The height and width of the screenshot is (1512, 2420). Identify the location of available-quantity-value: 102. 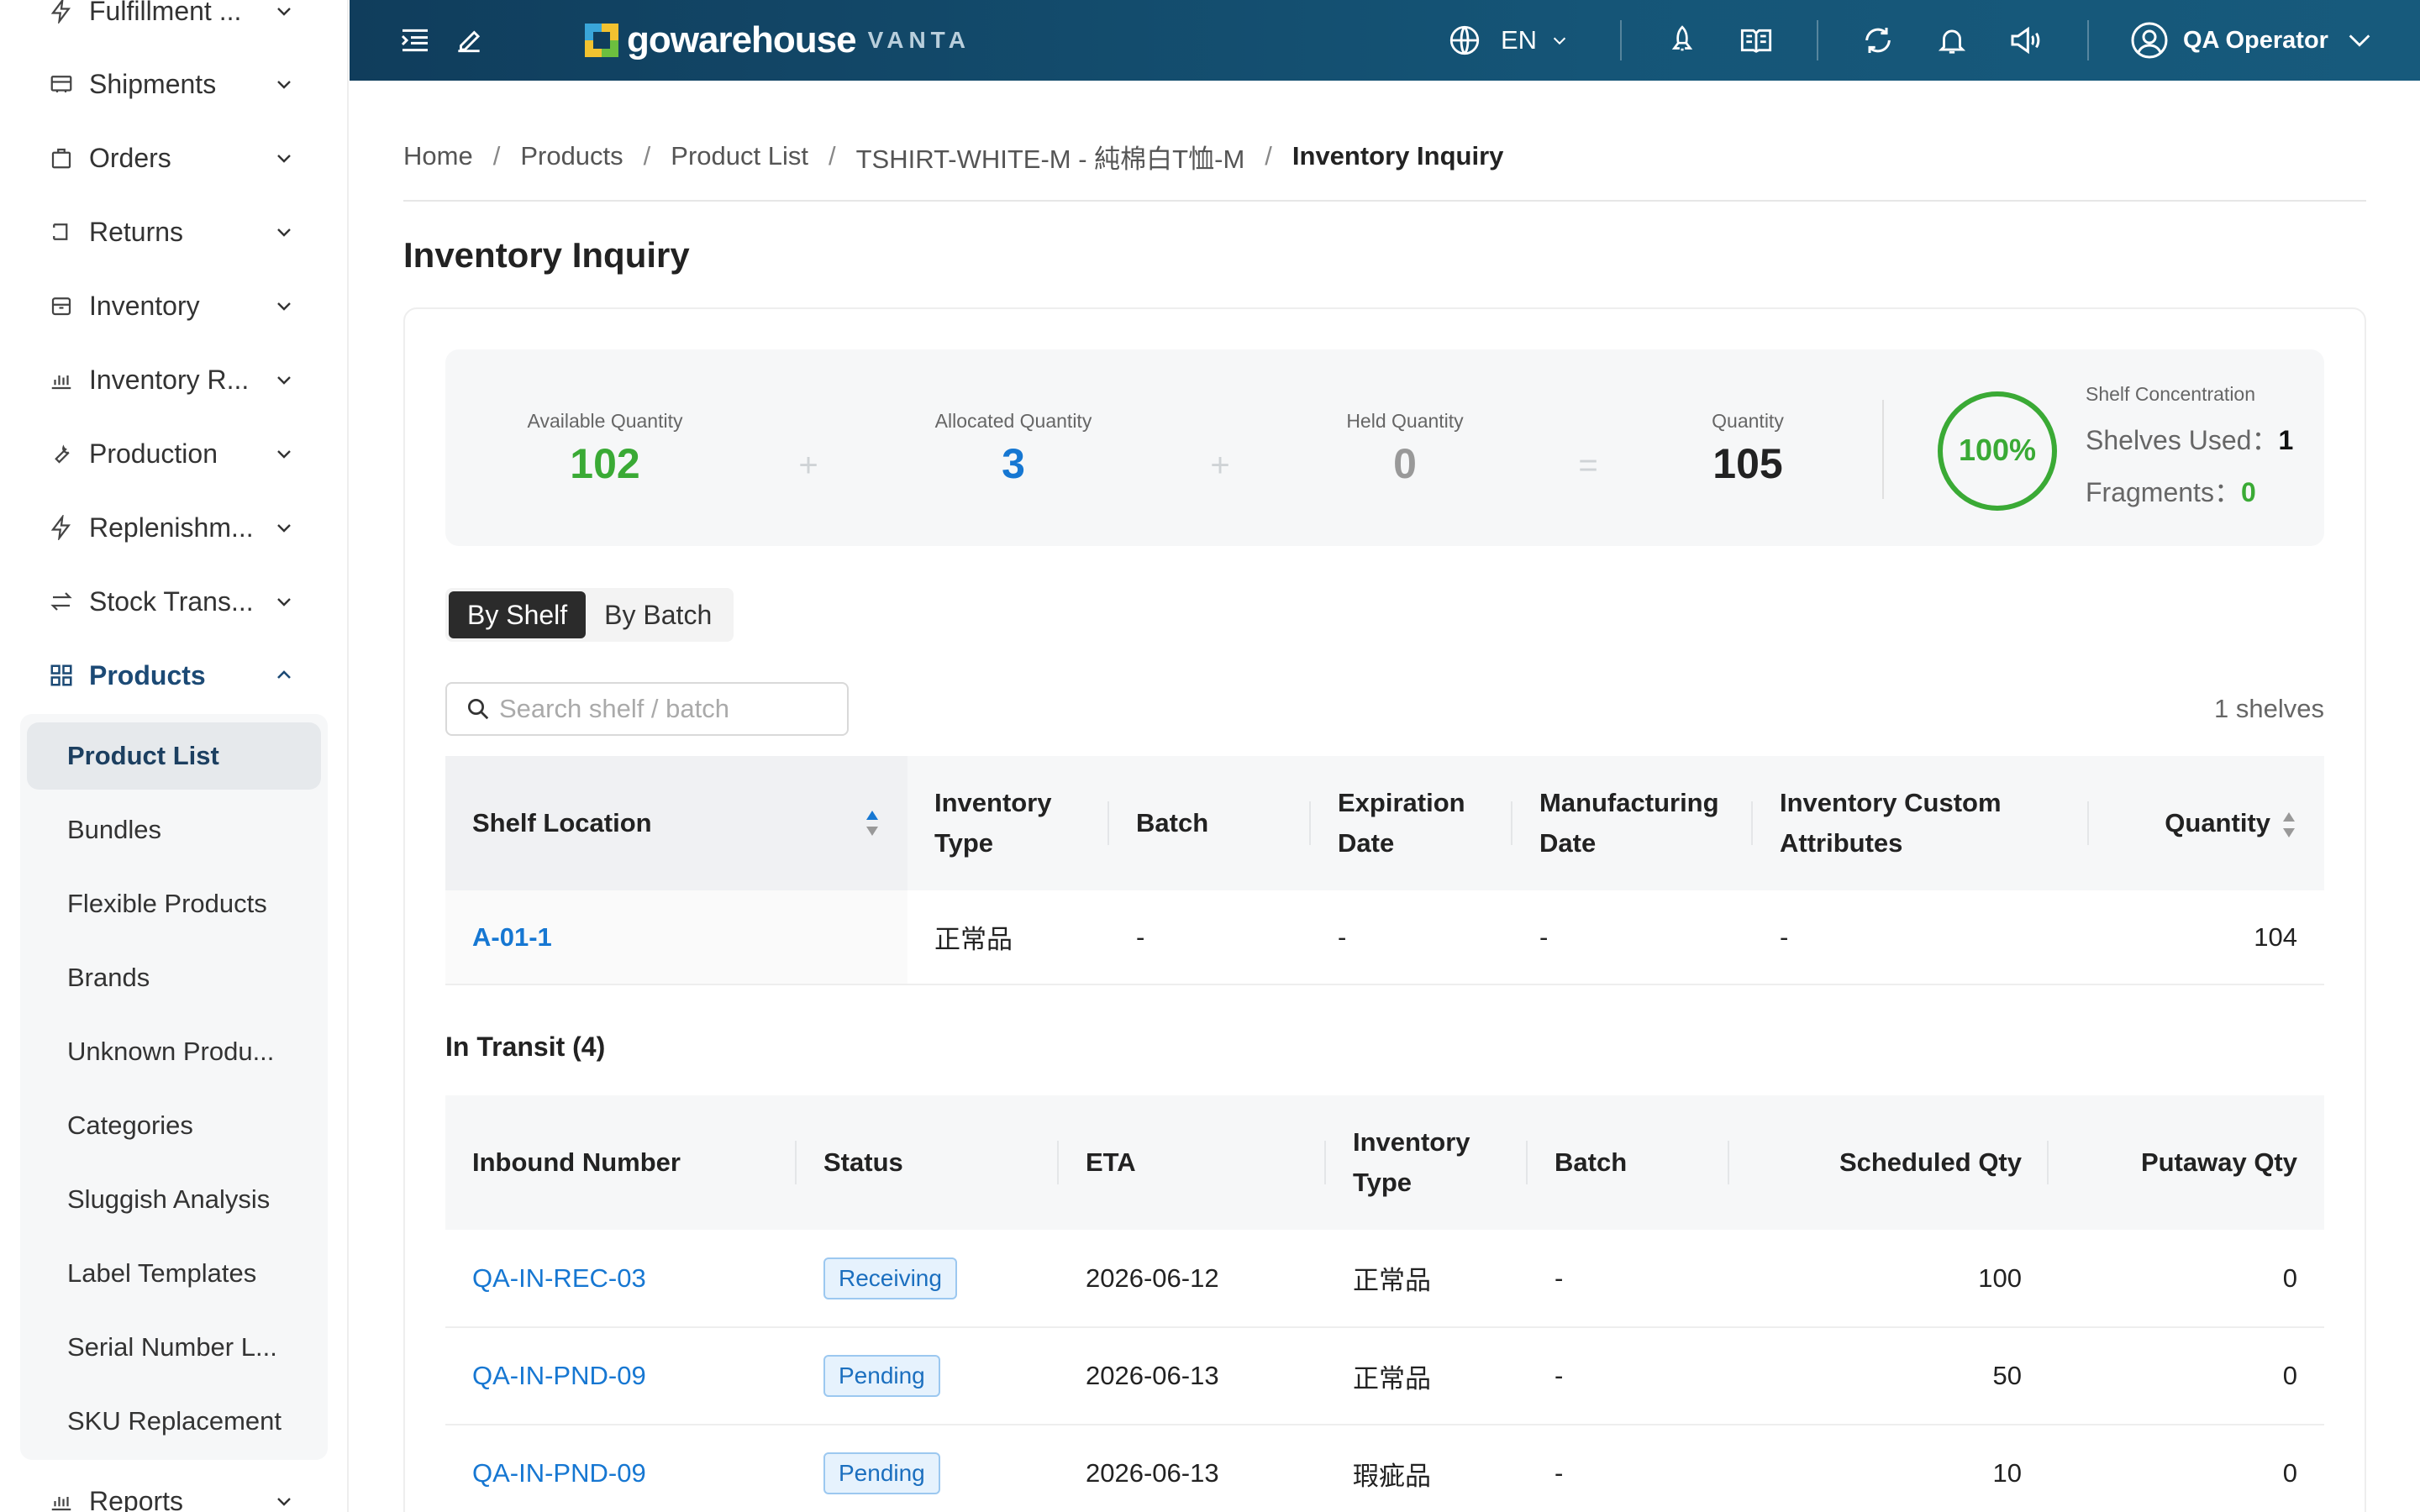
(605, 463).